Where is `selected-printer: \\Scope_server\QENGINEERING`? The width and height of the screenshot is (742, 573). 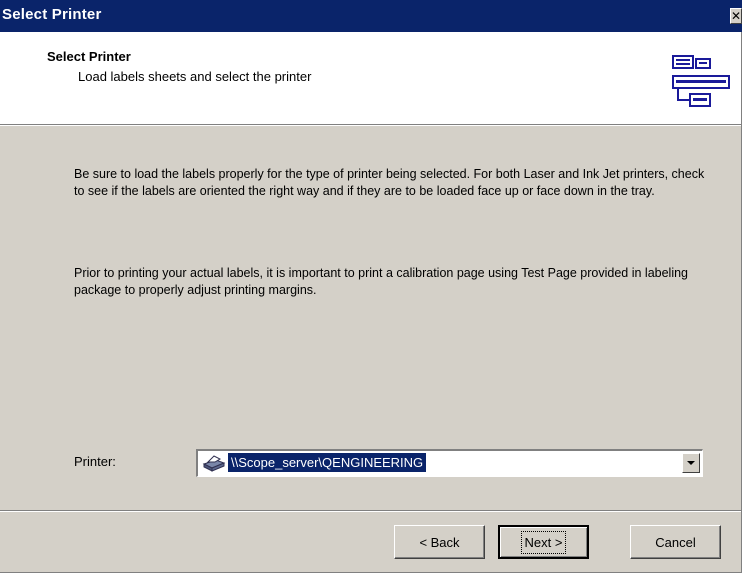 selected-printer: \\Scope_server\QENGINEERING is located at coordinates (327, 462).